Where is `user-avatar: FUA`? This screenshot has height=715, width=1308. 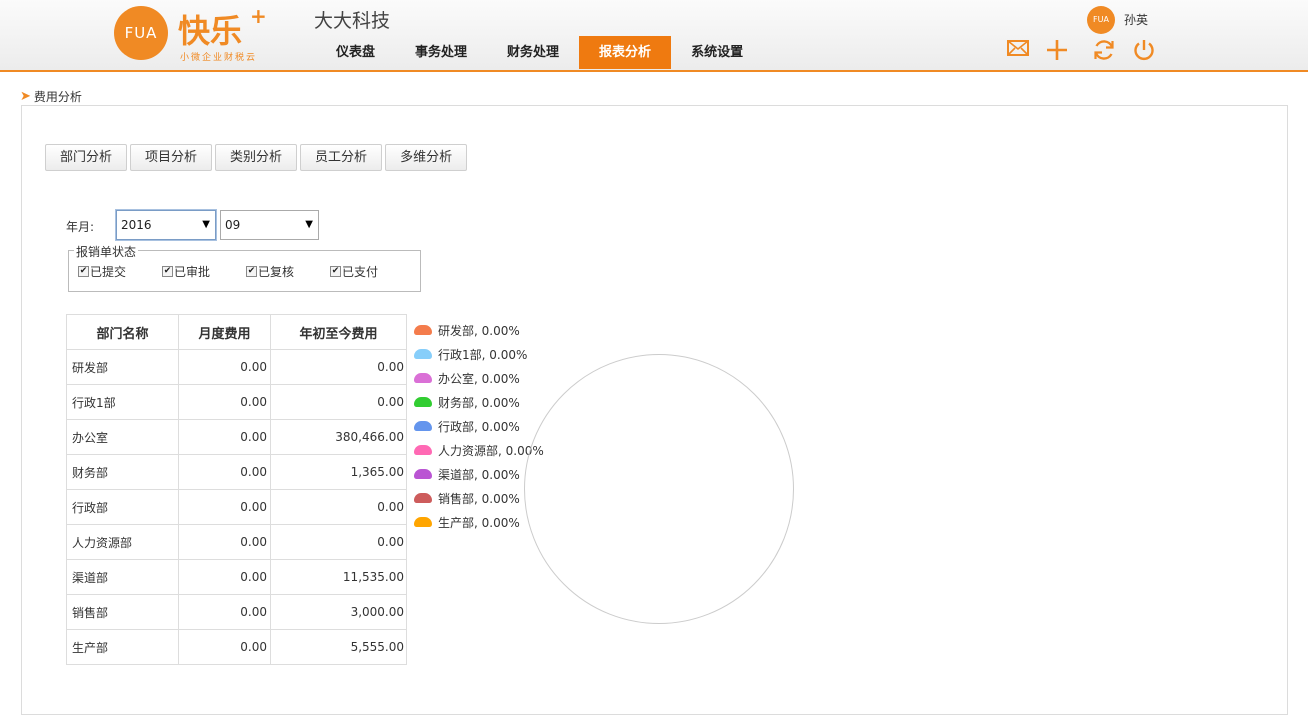
user-avatar: FUA is located at coordinates (1101, 20).